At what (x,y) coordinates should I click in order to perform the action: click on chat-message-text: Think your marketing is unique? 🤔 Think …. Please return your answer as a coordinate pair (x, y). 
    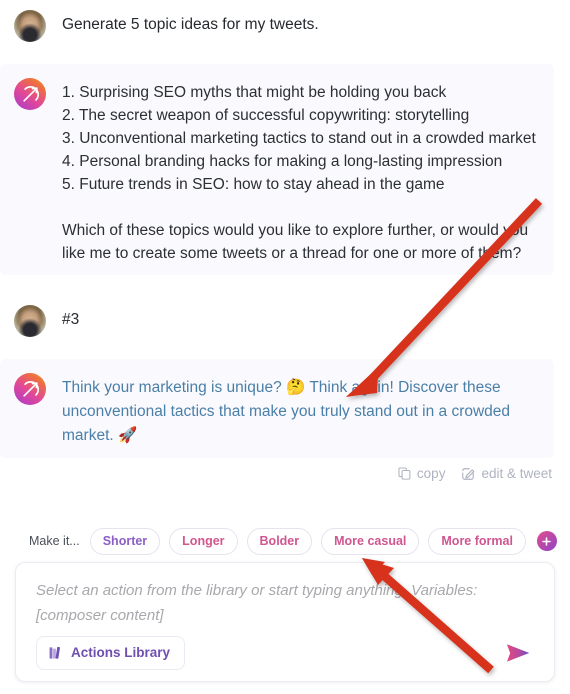
    Looking at the image, I should click on (288, 411).